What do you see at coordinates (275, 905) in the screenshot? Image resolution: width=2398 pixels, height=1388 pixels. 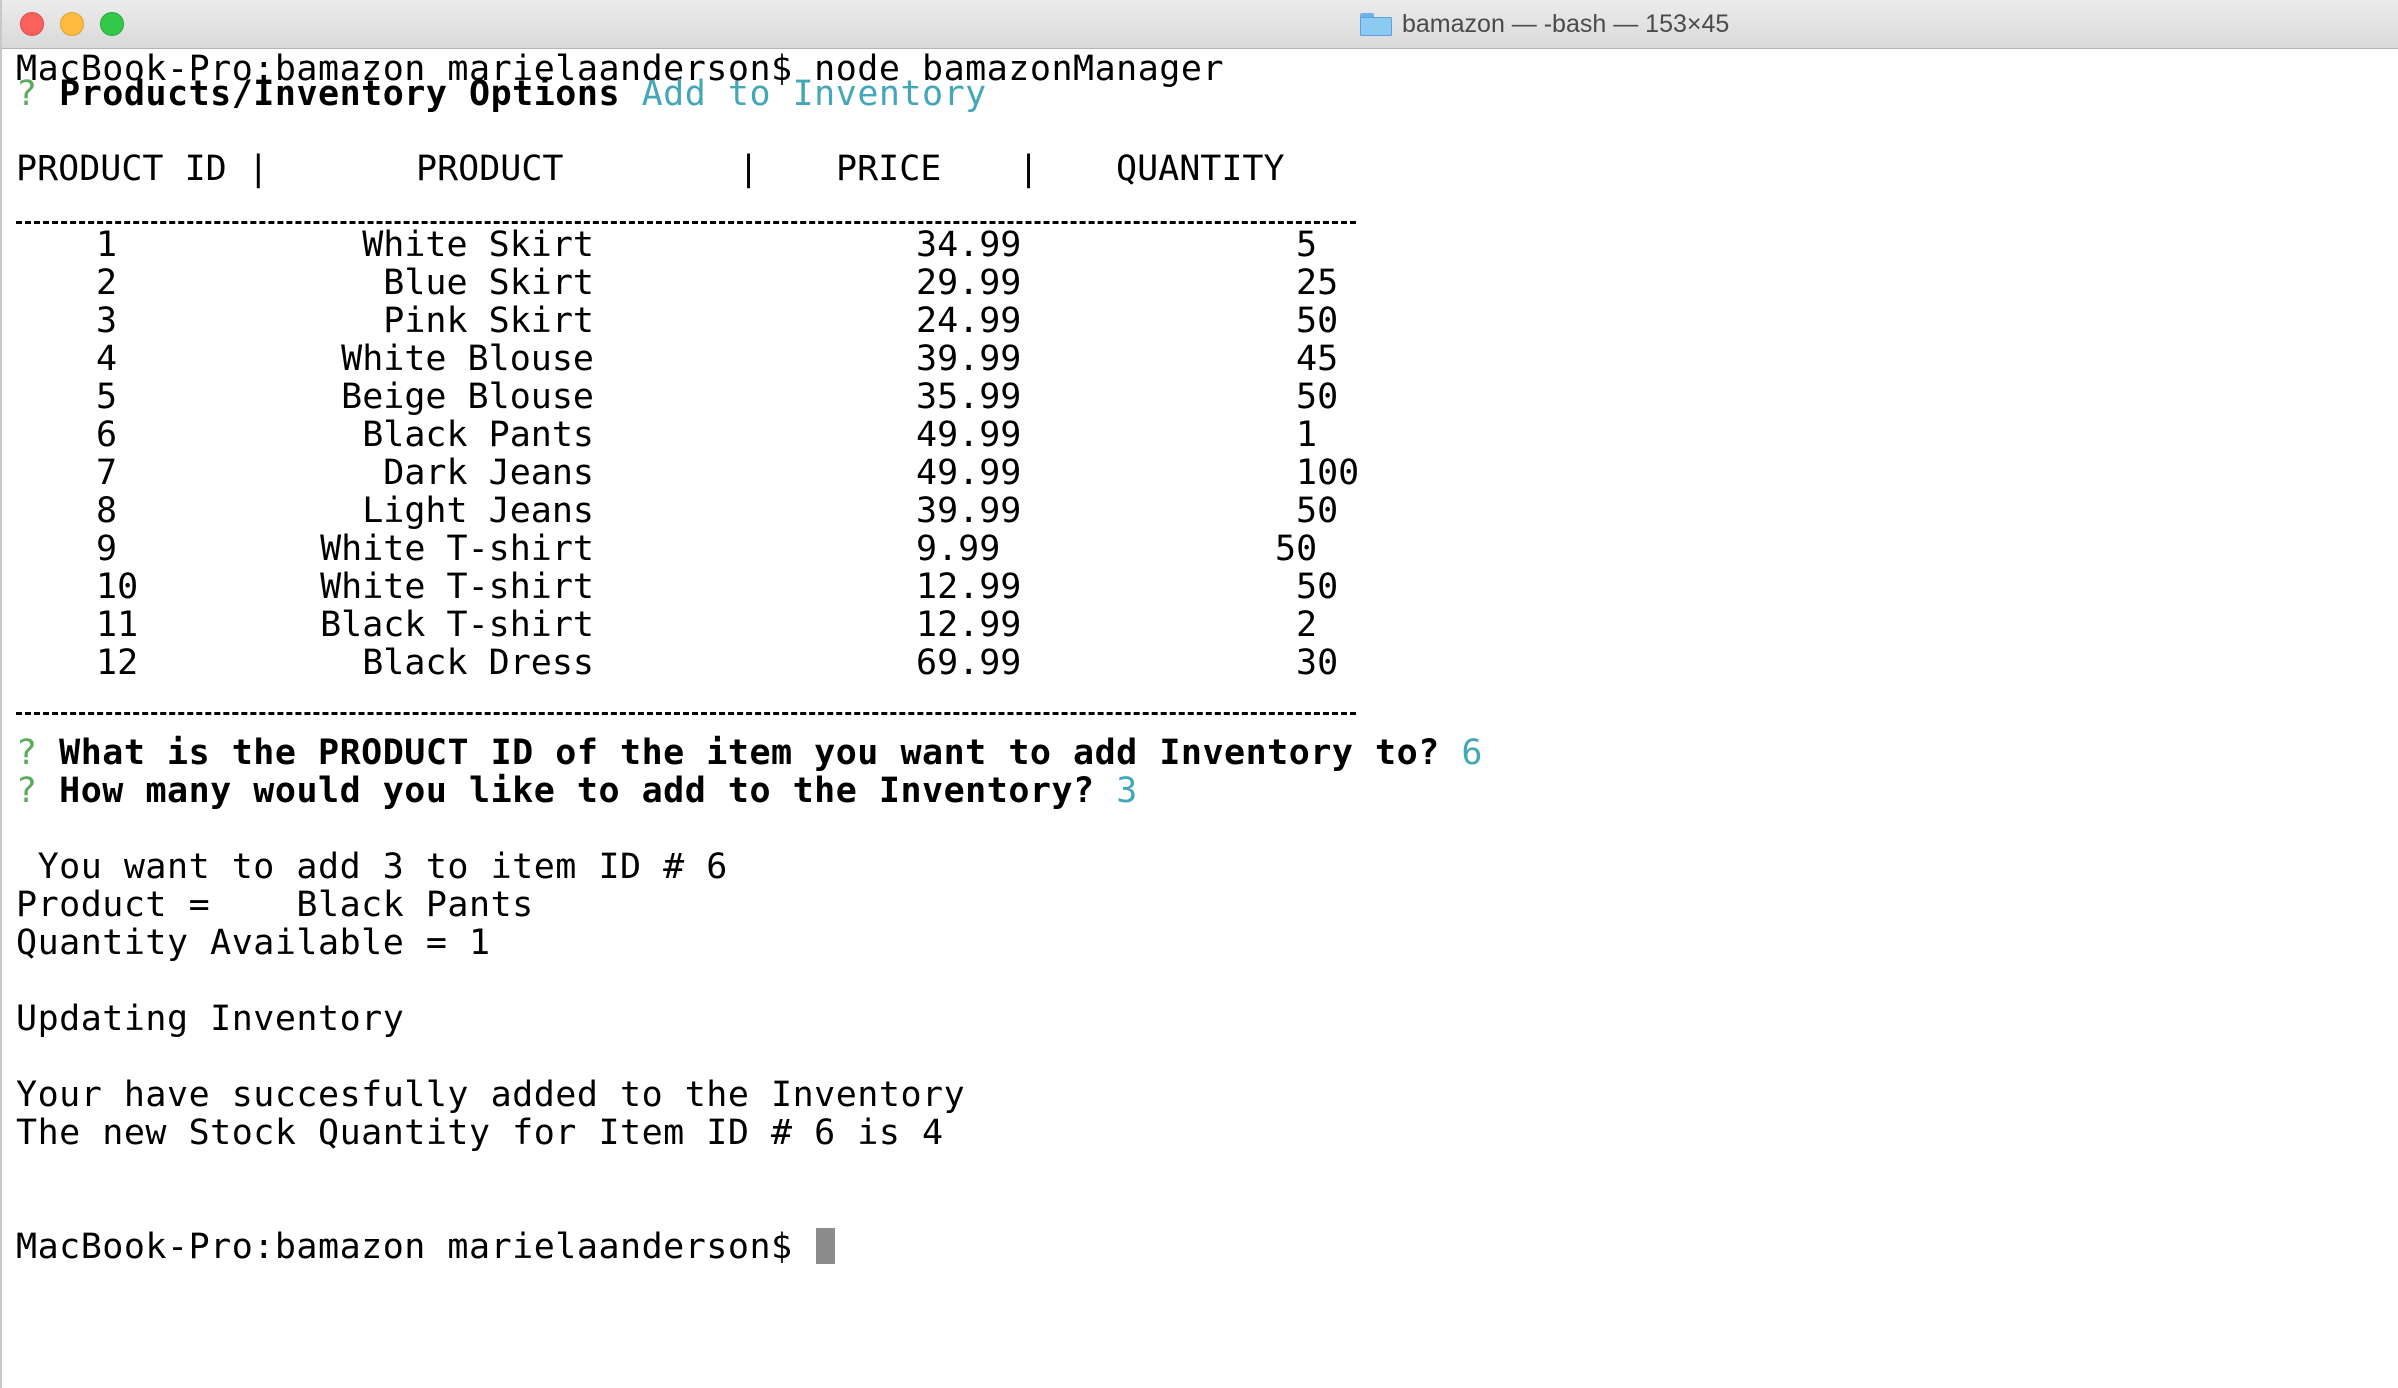 I see `message-product: Product = Black Pants` at bounding box center [275, 905].